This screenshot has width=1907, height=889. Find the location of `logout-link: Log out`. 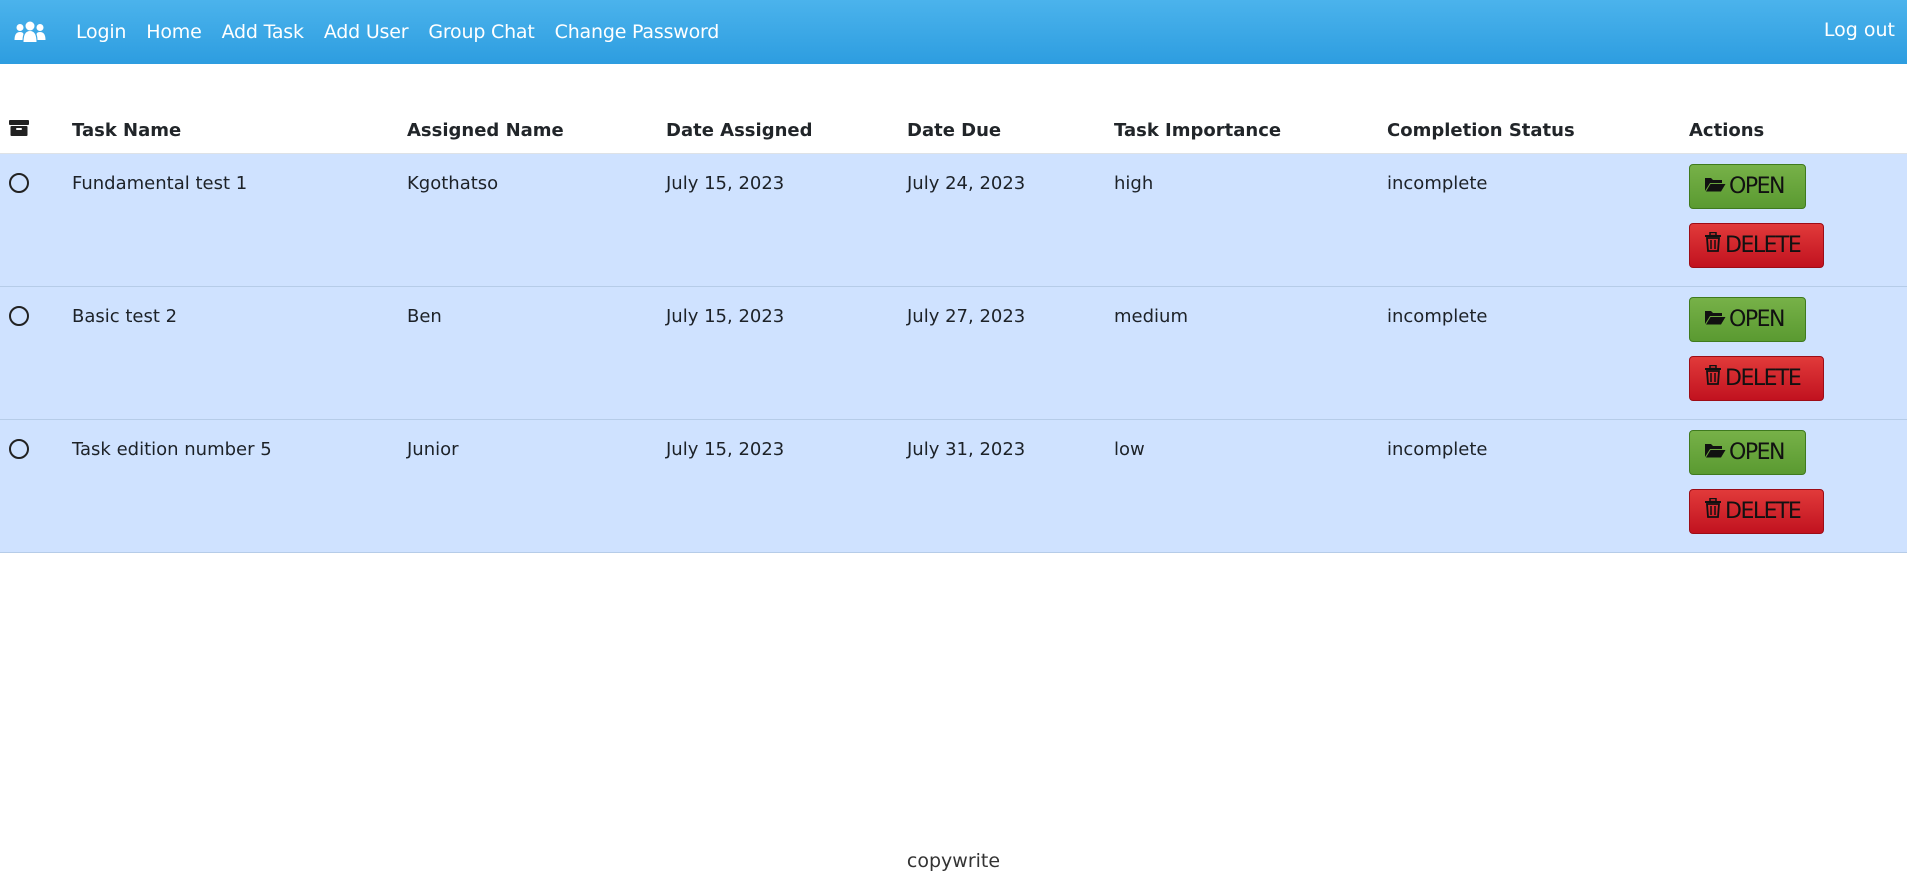

logout-link: Log out is located at coordinates (1859, 30).